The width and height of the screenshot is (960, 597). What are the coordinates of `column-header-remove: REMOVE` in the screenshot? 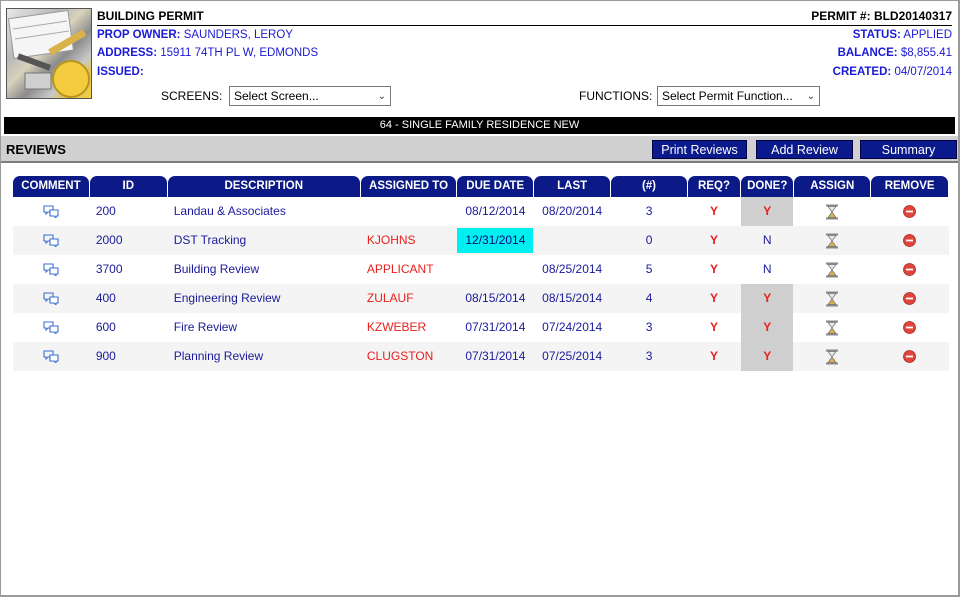 It's located at (910, 186).